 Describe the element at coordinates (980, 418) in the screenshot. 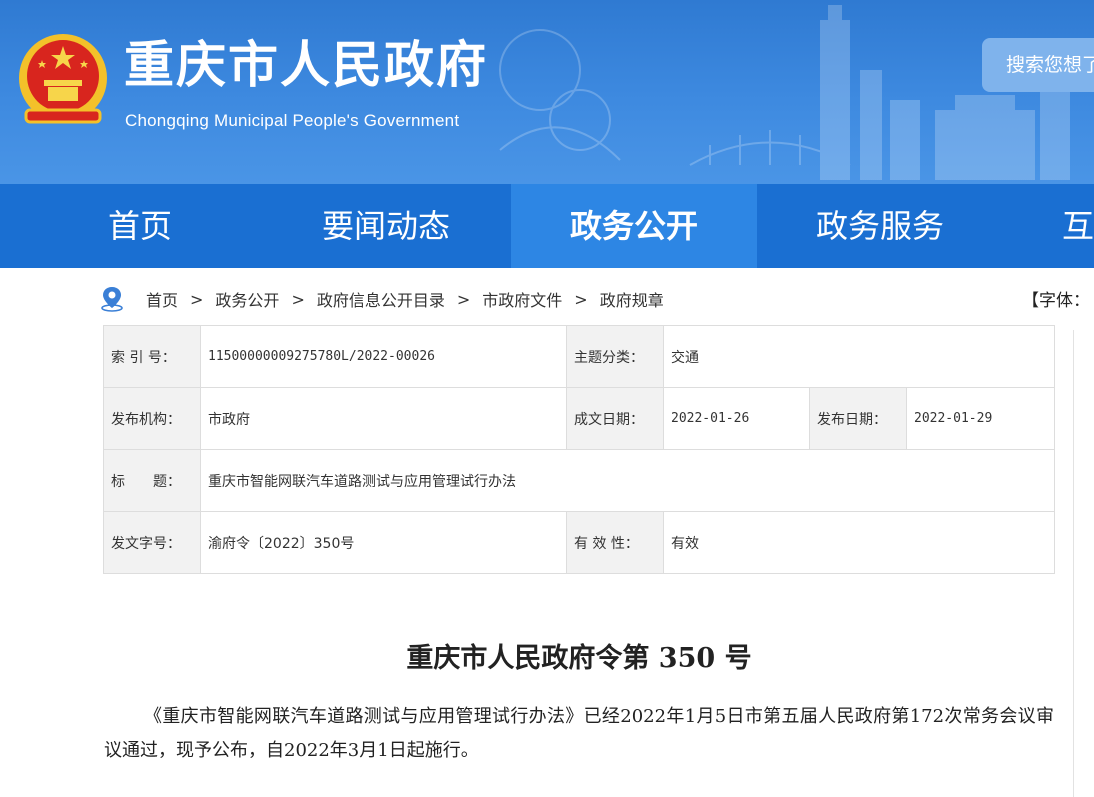

I see `published-date-value: 2022-01-29` at that location.